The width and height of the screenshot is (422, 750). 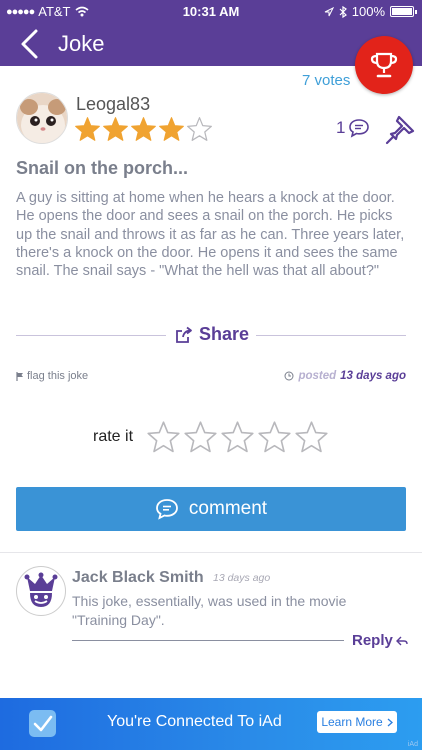 What do you see at coordinates (274, 437) in the screenshot?
I see `rate-star-4-icon` at bounding box center [274, 437].